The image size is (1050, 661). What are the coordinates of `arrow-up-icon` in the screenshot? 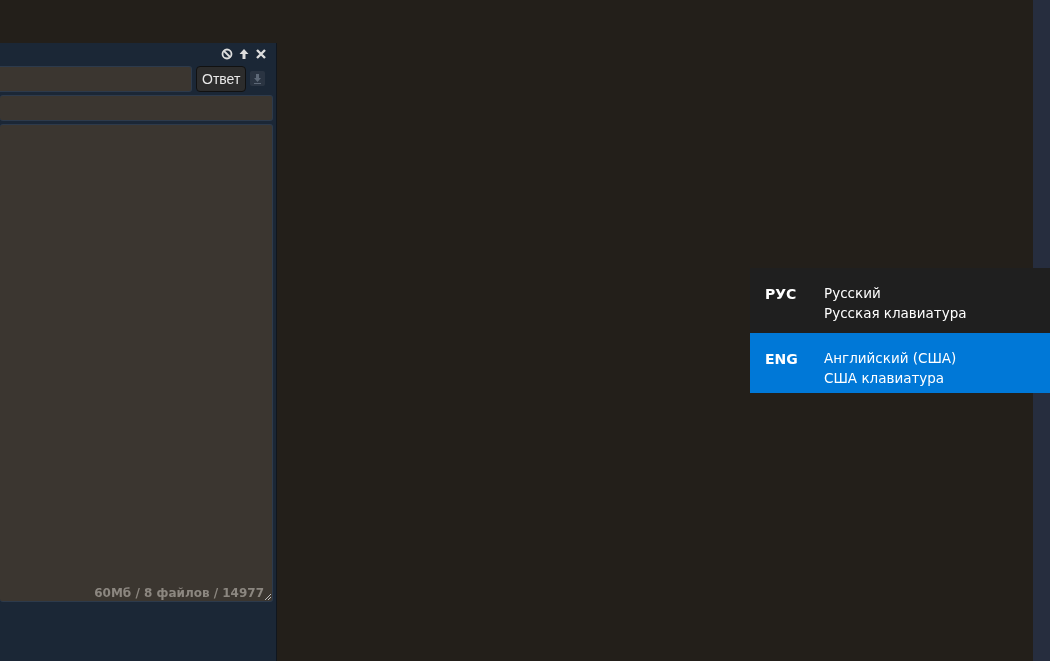 It's located at (244, 54).